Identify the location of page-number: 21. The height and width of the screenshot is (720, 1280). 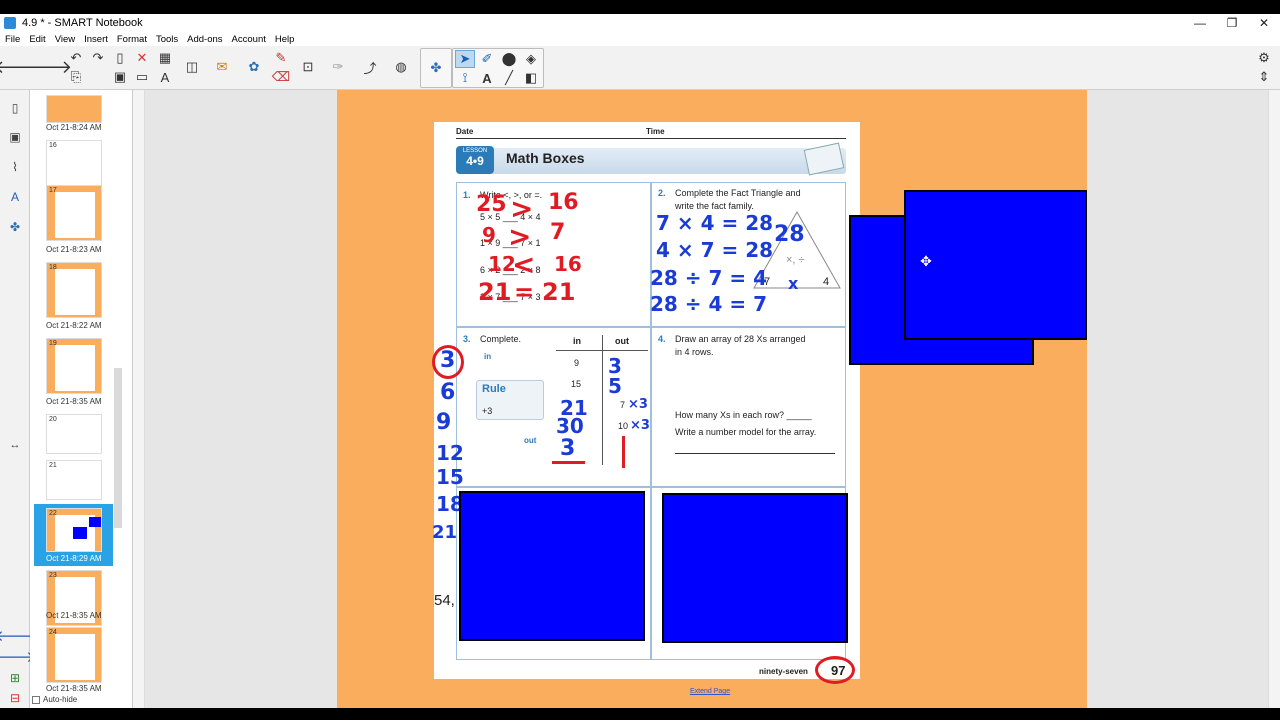
(53, 465).